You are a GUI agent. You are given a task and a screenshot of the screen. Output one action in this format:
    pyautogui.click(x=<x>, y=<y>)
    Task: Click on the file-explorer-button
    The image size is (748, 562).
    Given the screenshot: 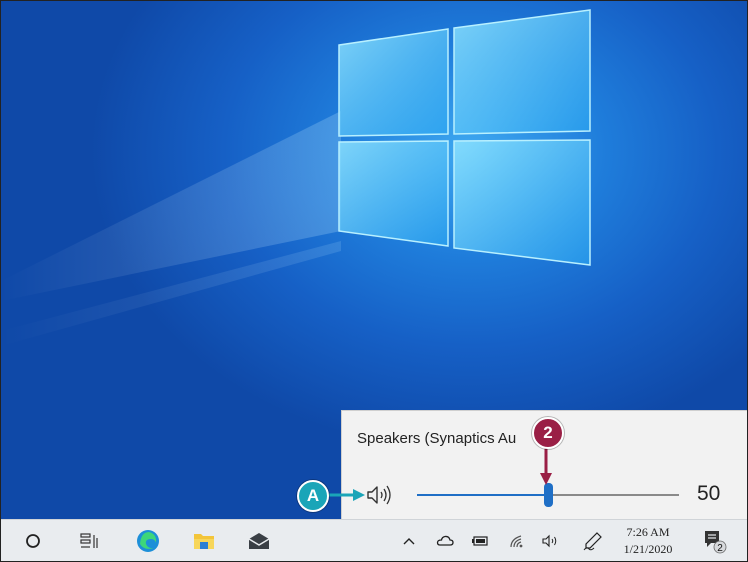 What is the action you would take?
    pyautogui.click(x=204, y=540)
    